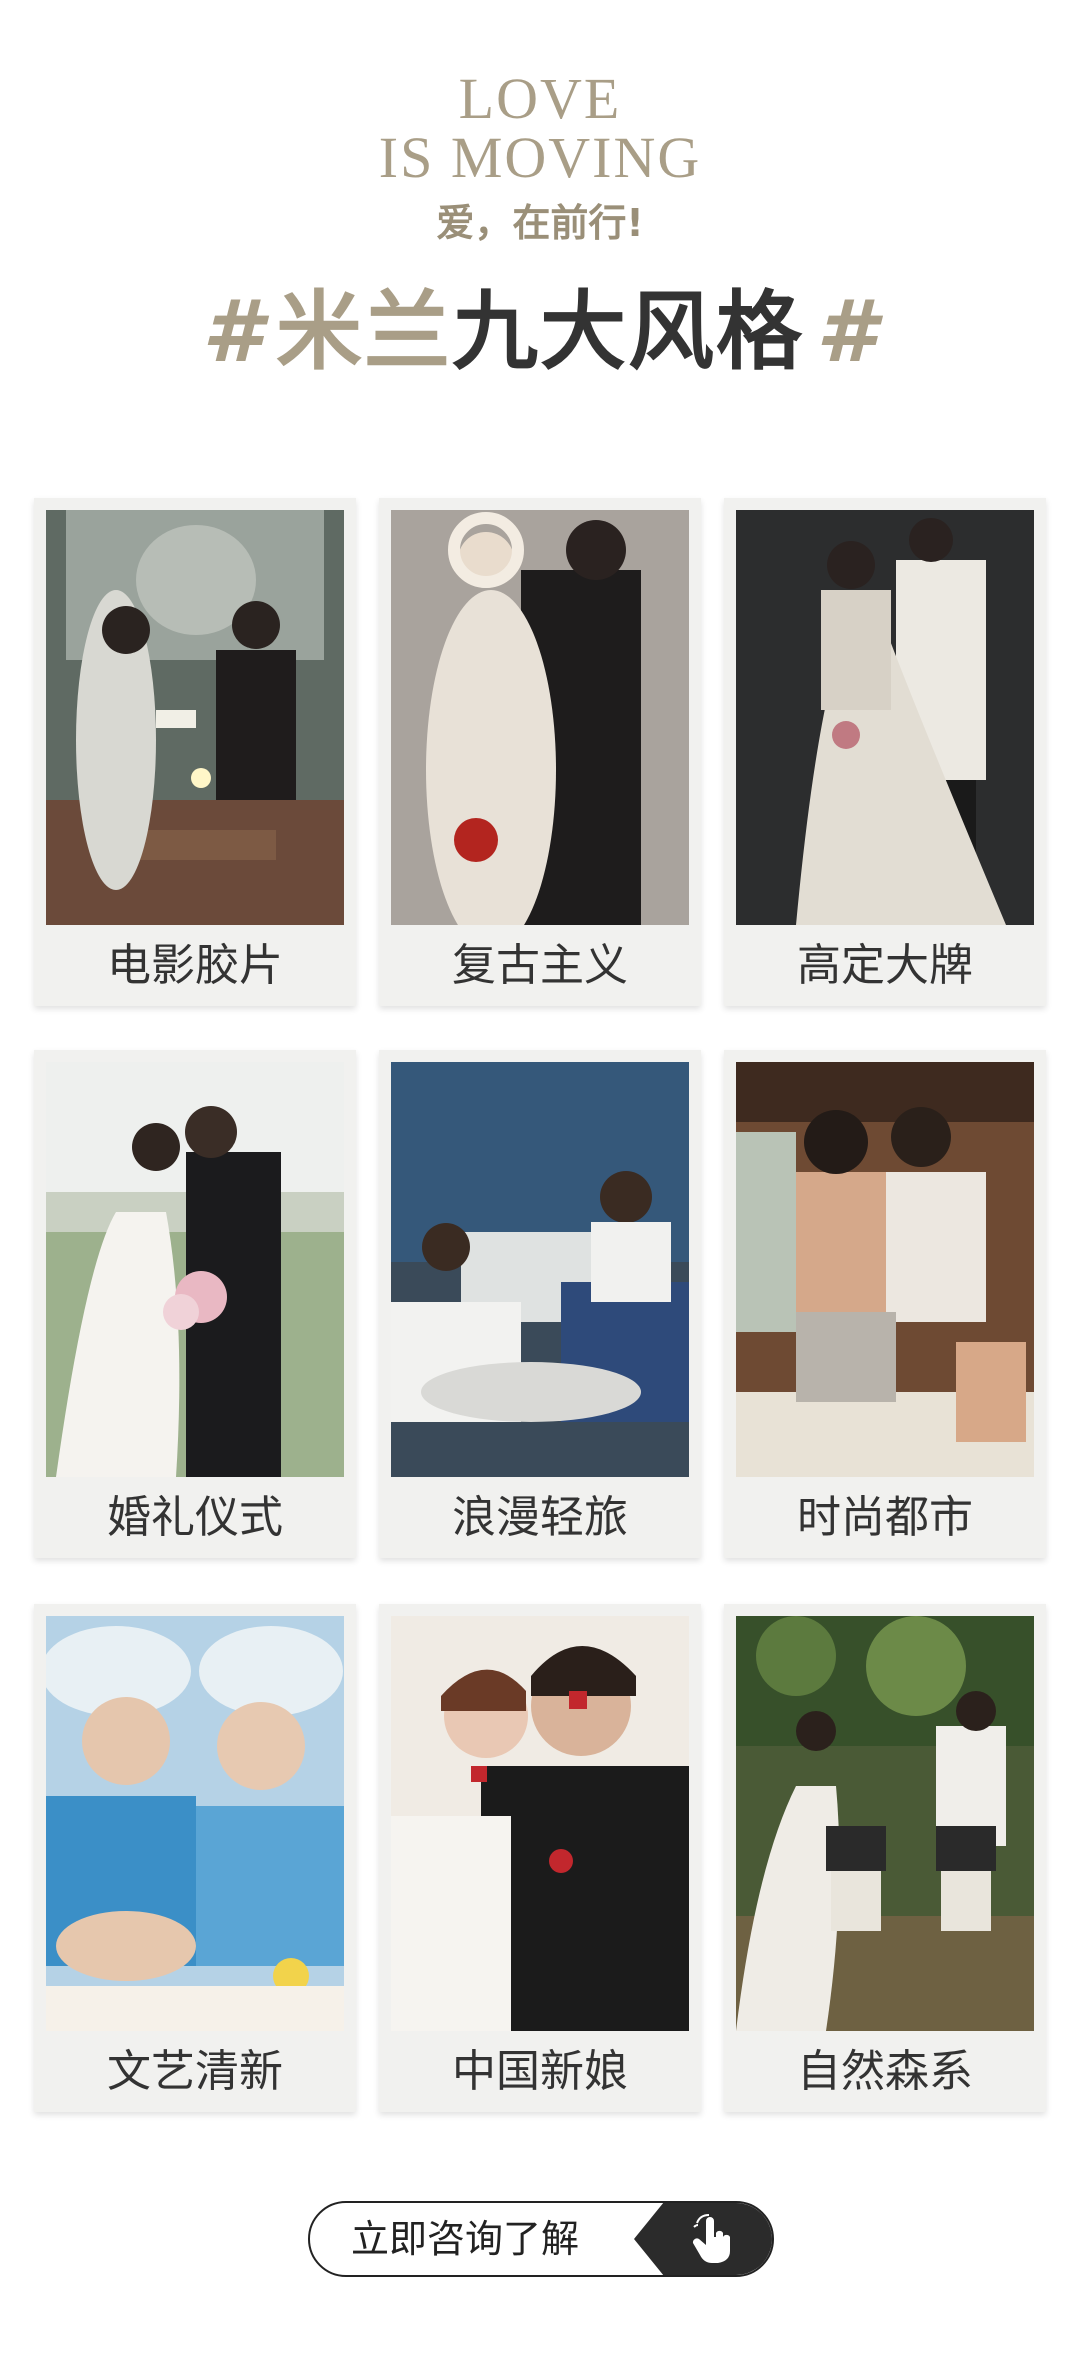 This screenshot has height=2365, width=1080. I want to click on style-card-travel: 浪漫轻旅, so click(540, 1304).